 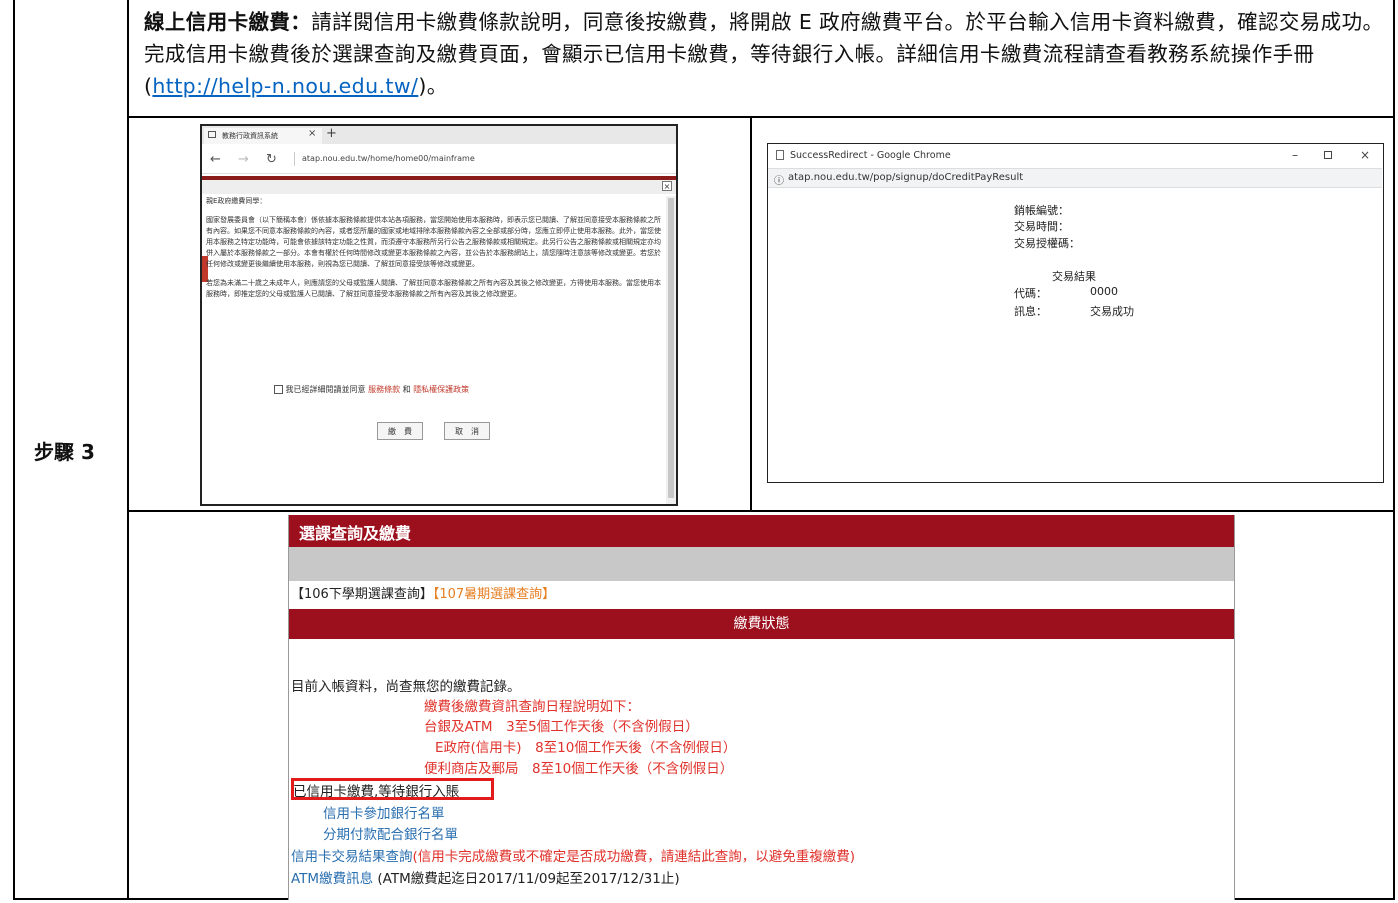 I want to click on no-record-text: 目前入帳資料，尚查無您的繳費記錄。, so click(x=406, y=687).